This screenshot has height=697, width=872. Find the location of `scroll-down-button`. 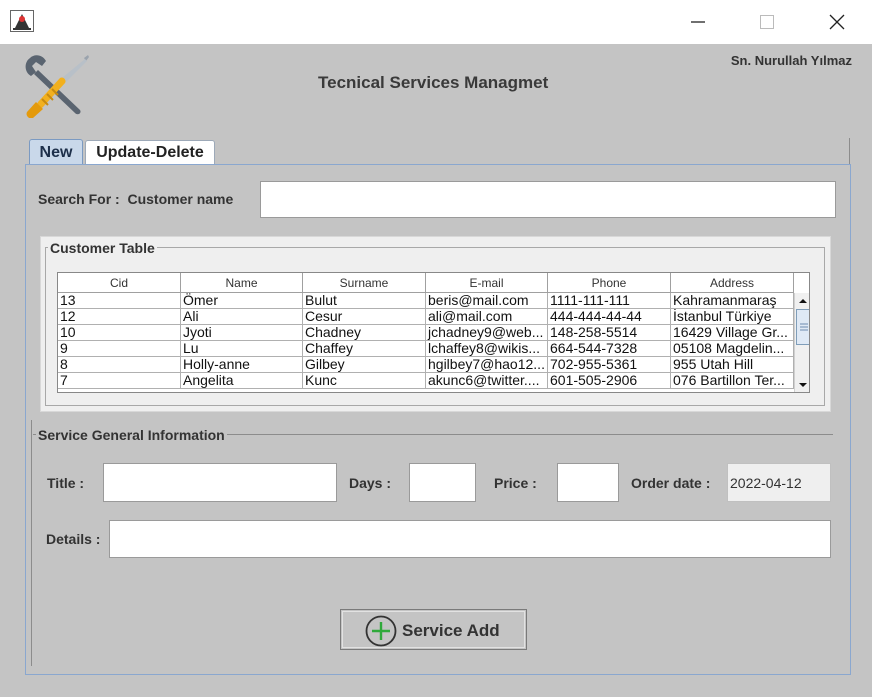

scroll-down-button is located at coordinates (802, 384).